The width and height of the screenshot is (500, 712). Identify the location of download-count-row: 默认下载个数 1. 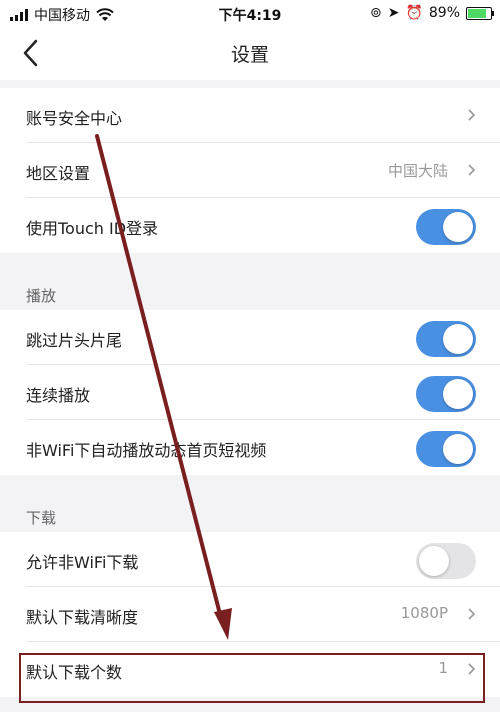
(250, 669).